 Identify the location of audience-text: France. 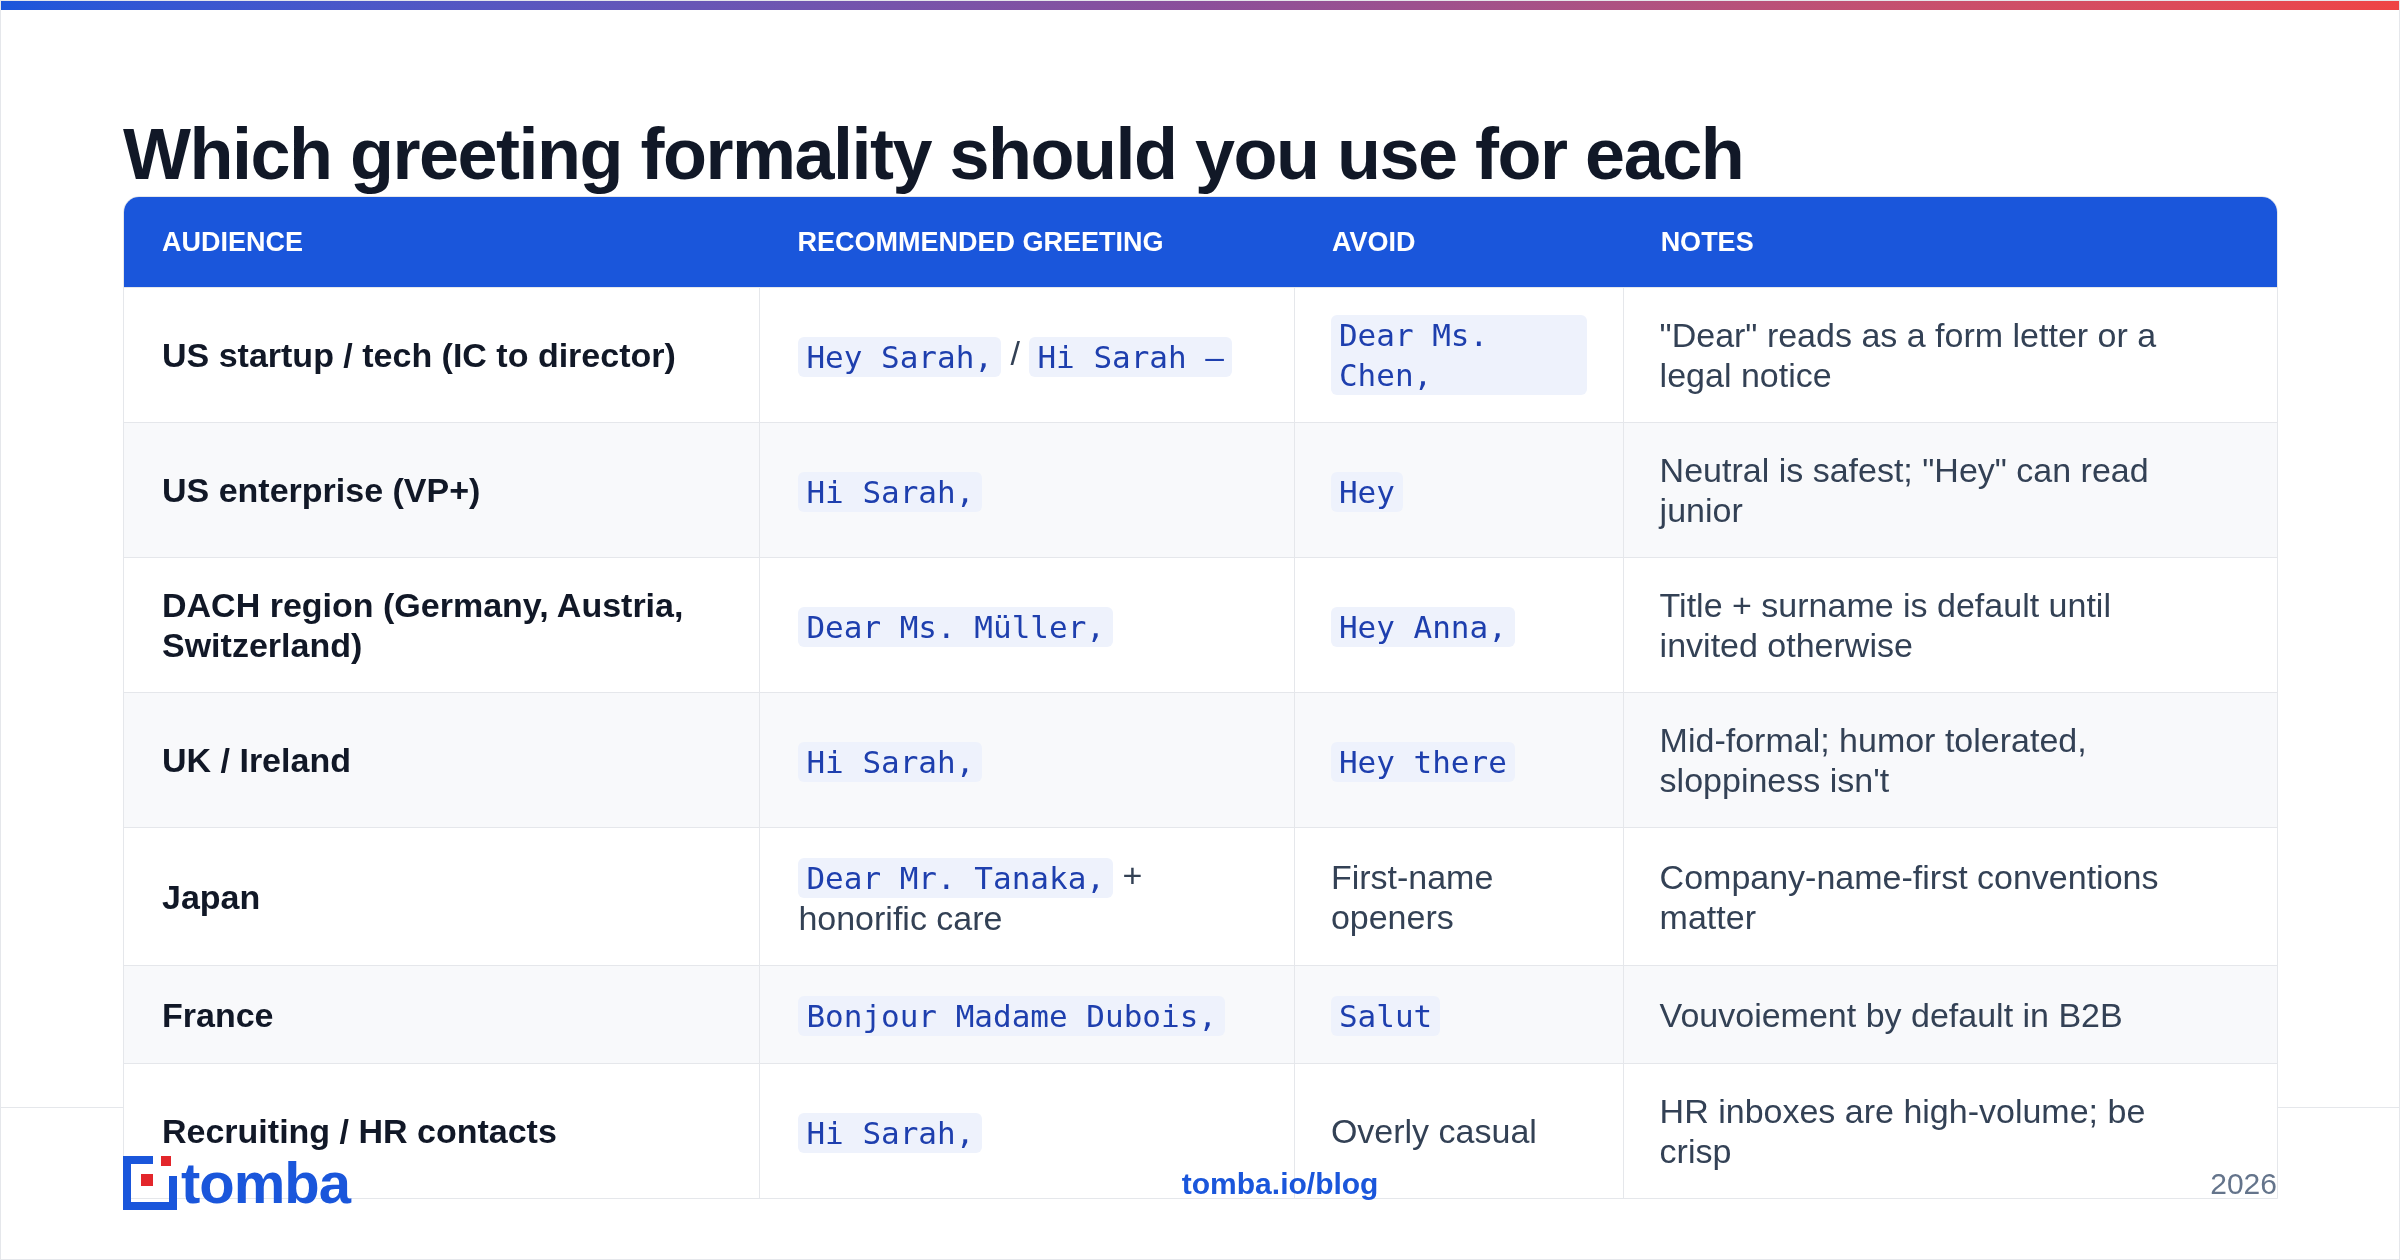
(218, 1014).